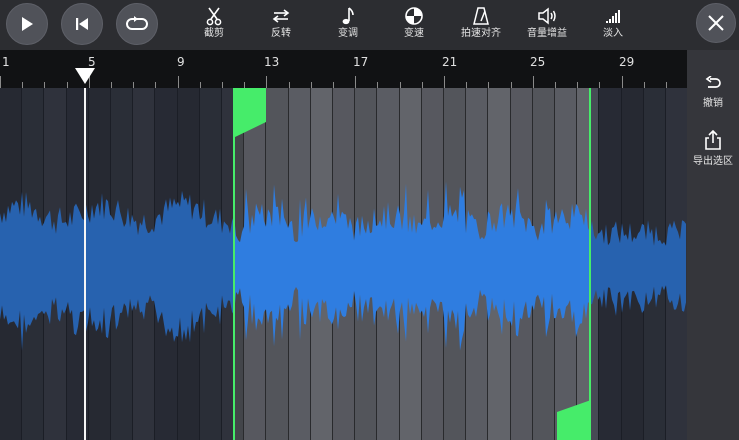 This screenshot has width=739, height=440. I want to click on speaker-icon, so click(547, 16).